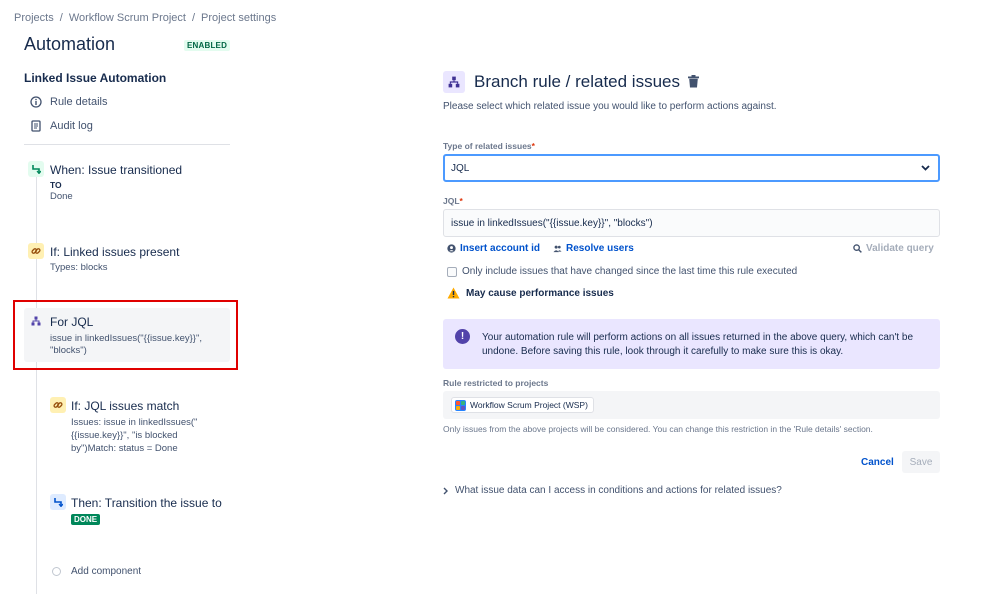  I want to click on restricted-projects-label: Rule restricted to projects, so click(496, 383).